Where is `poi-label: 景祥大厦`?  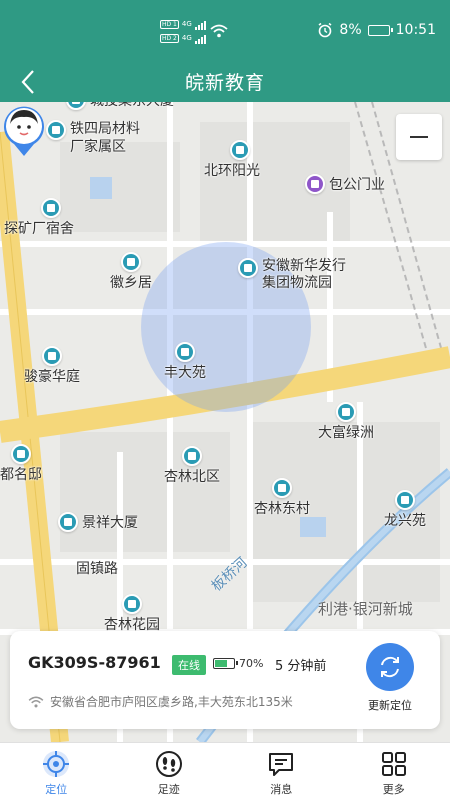 poi-label: 景祥大厦 is located at coordinates (110, 523).